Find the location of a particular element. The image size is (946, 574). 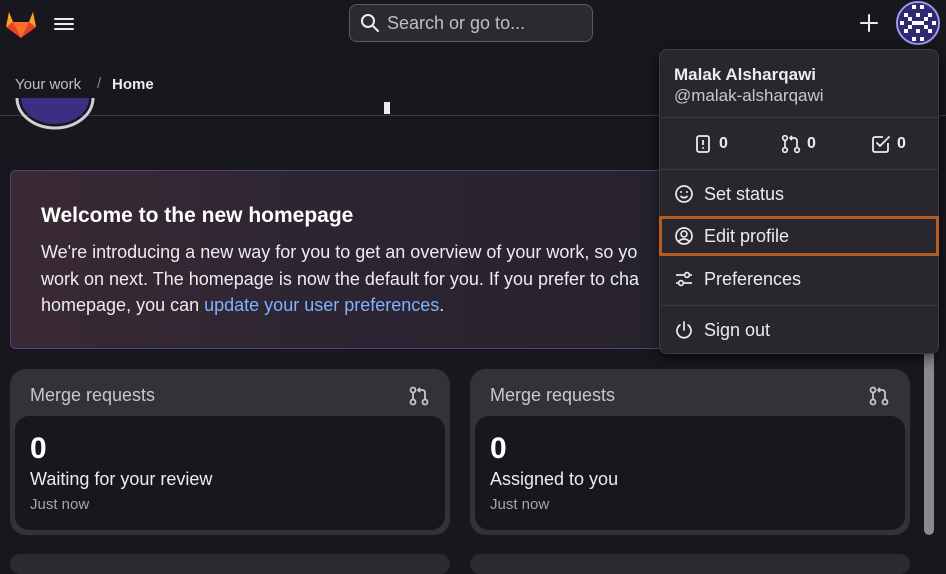

avatar-identicon is located at coordinates (918, 23).